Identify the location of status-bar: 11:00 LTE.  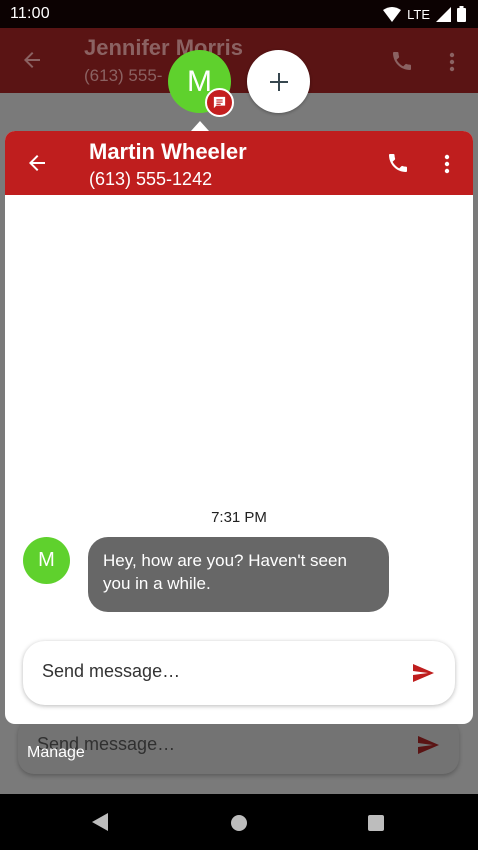
(239, 14).